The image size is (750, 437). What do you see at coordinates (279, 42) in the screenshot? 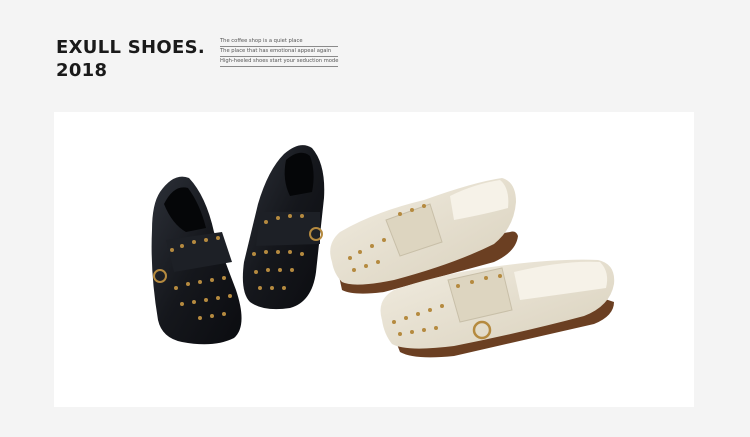
I see `tagline-1: The coffee shop is a quiet place` at bounding box center [279, 42].